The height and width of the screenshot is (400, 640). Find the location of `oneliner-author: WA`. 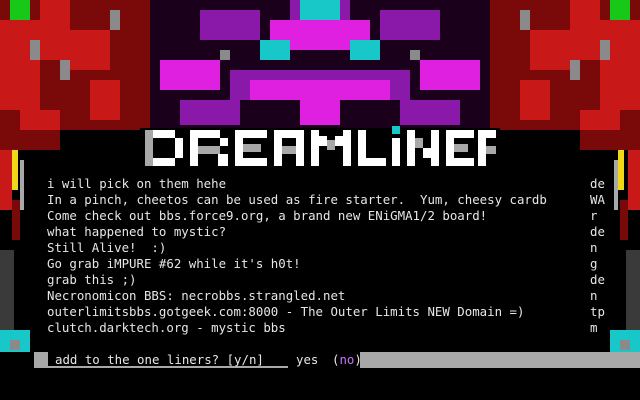

oneliner-author: WA is located at coordinates (597, 199).